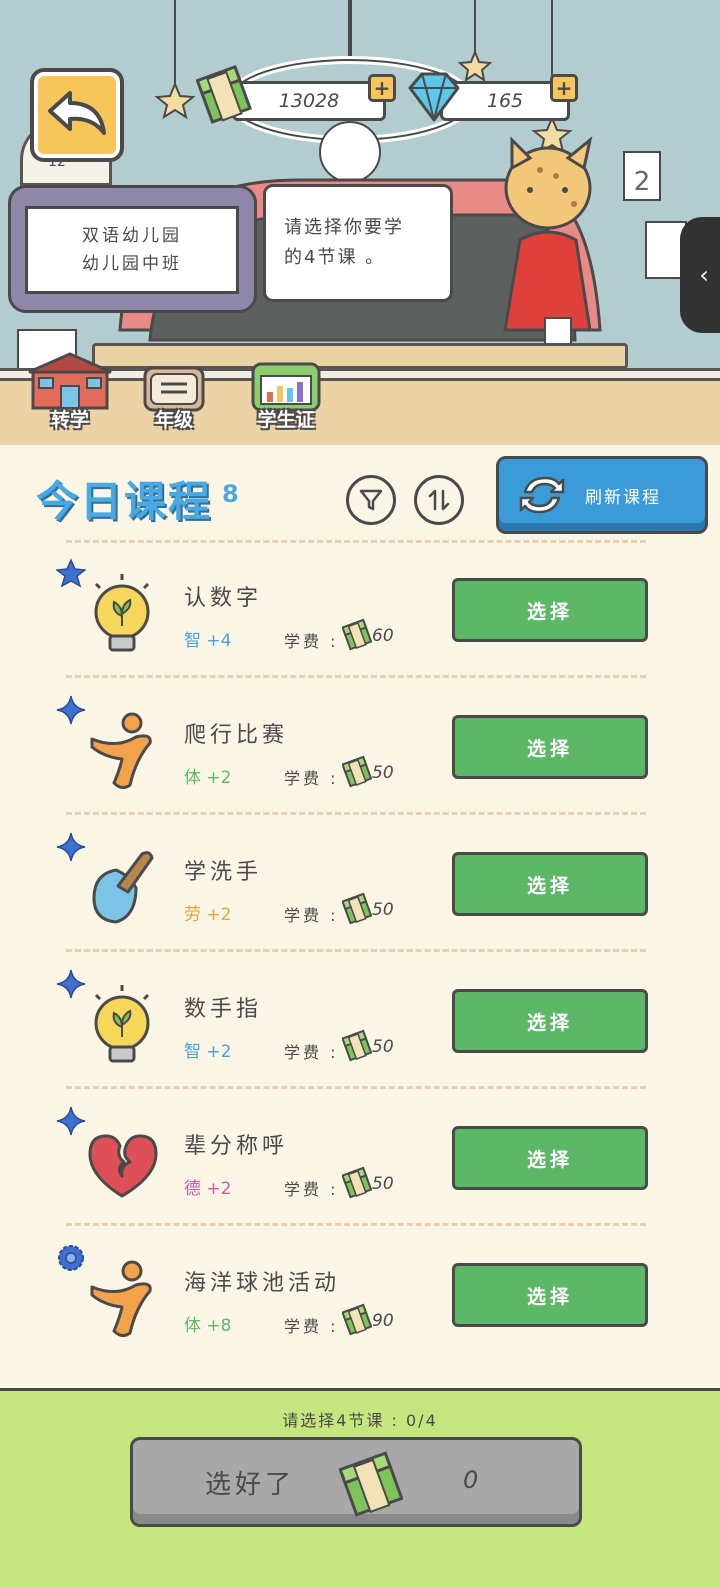  I want to click on nav-grade: 年级, so click(174, 392).